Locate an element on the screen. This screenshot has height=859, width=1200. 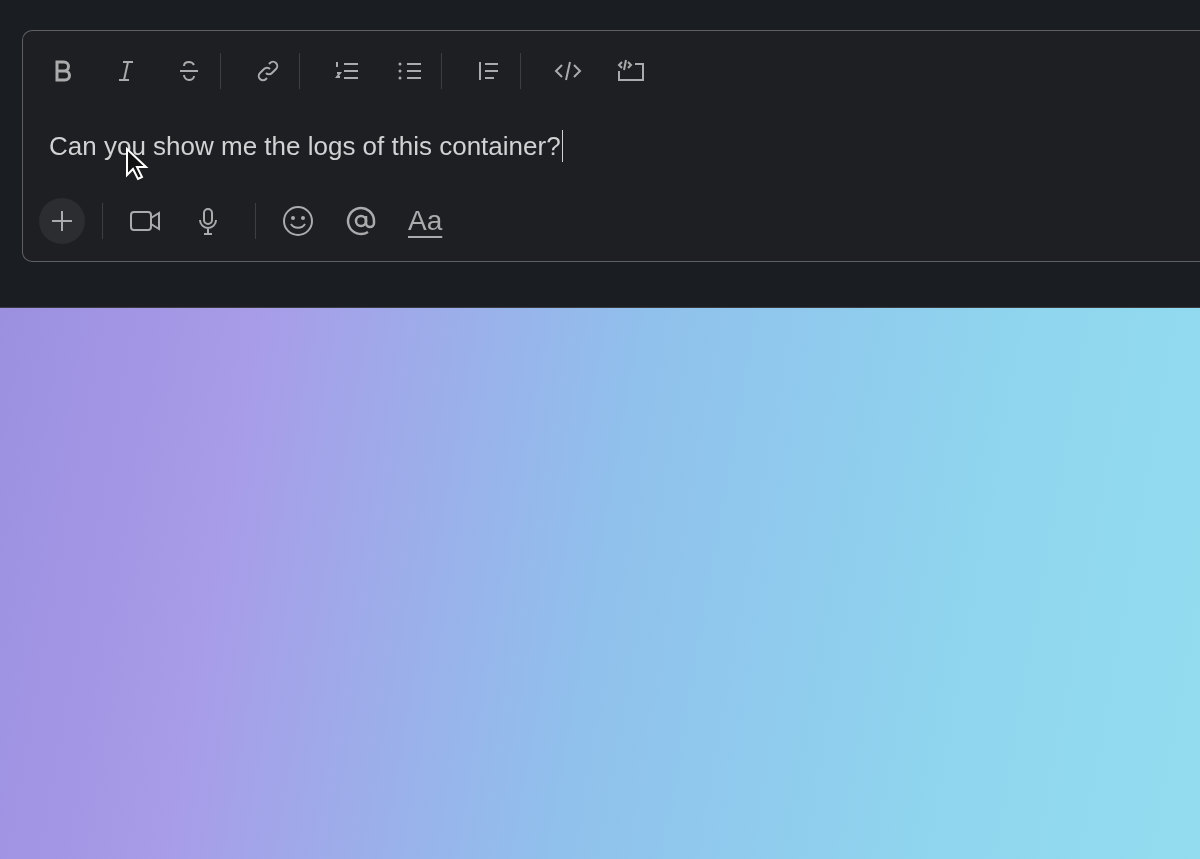
plus-icon is located at coordinates (62, 221).